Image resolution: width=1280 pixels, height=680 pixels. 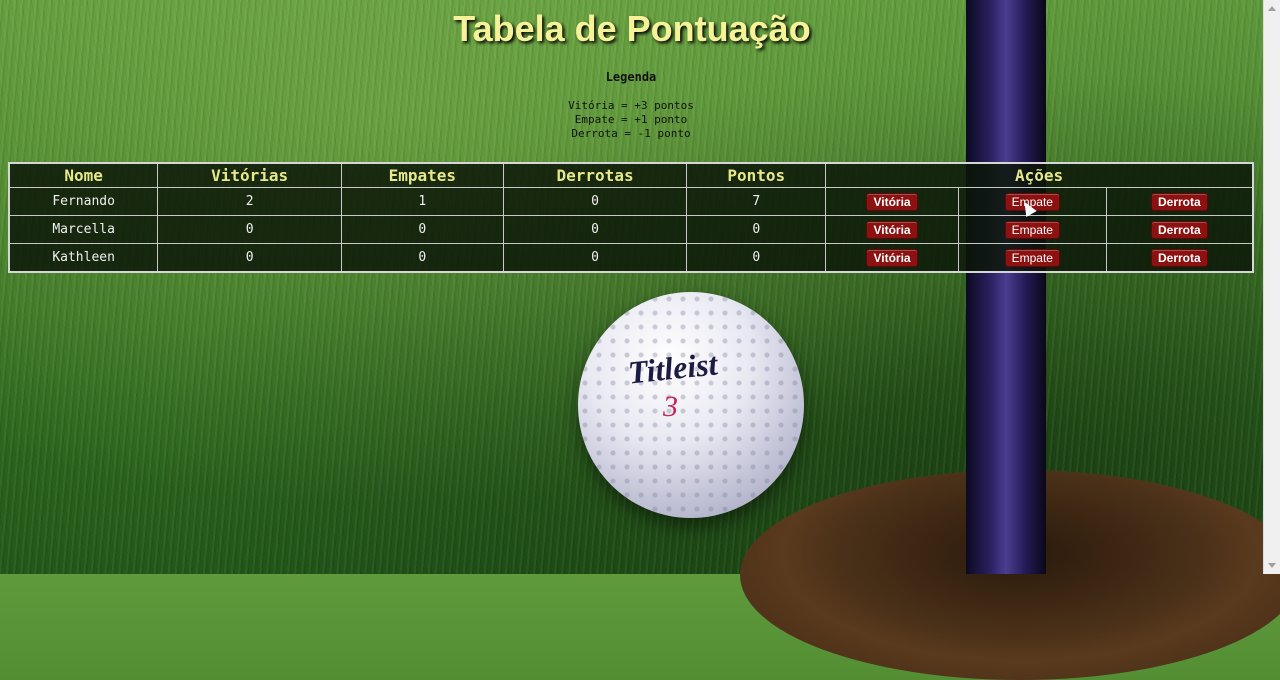 I want to click on table-row: Kathleen 0 0 0 0 Vitória Empate Derrota, so click(x=631, y=258).